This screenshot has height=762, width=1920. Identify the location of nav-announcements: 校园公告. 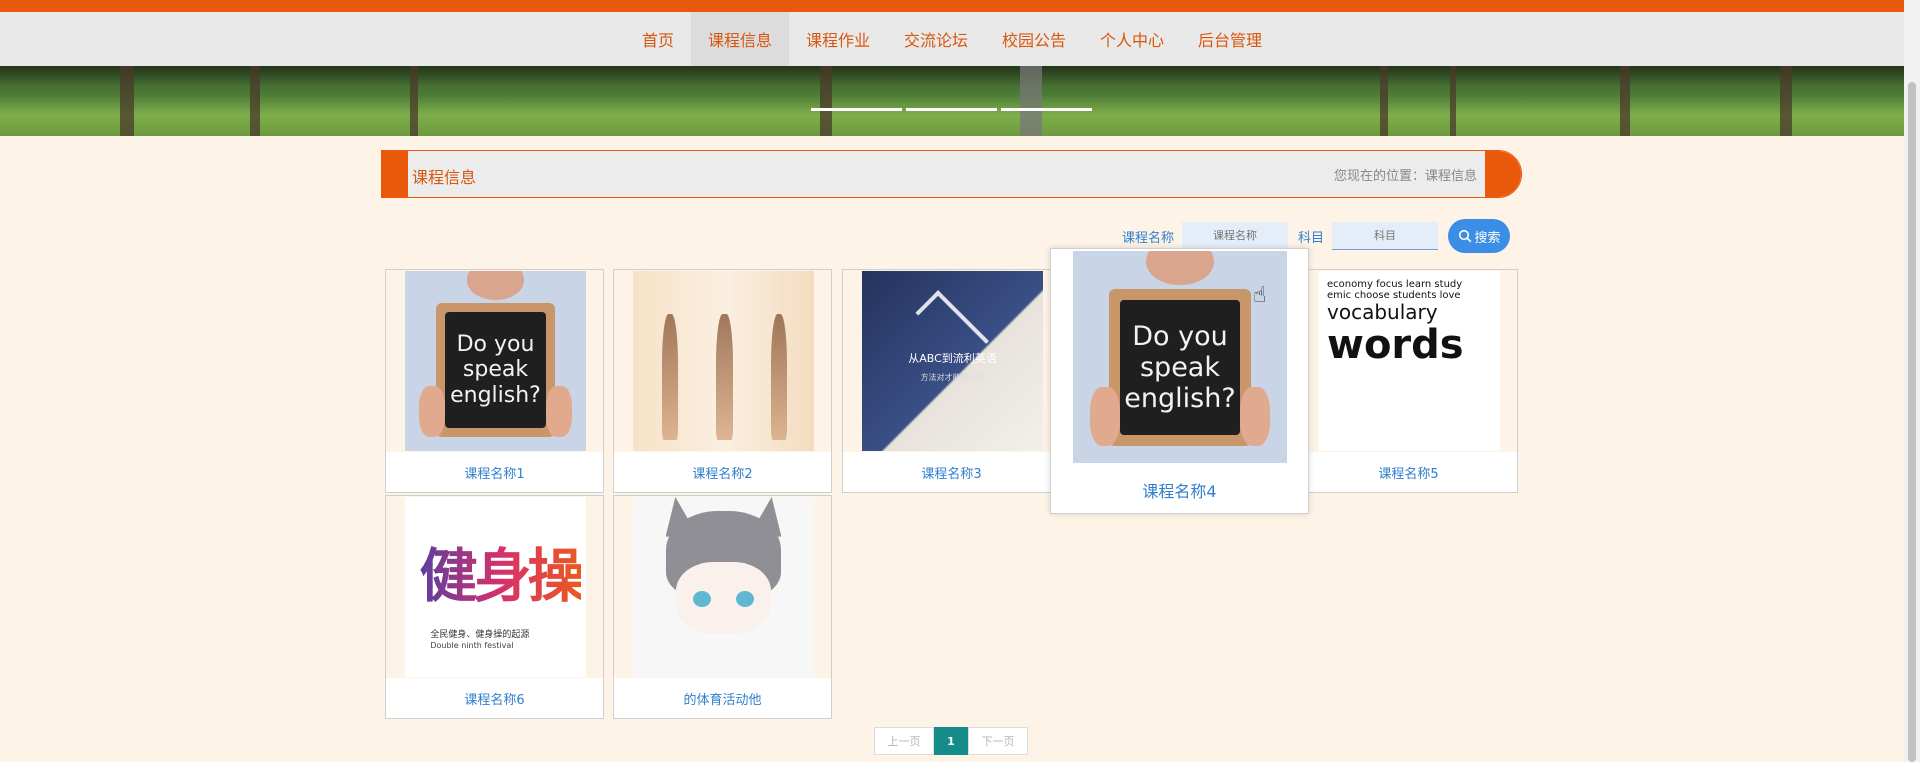
(1034, 39).